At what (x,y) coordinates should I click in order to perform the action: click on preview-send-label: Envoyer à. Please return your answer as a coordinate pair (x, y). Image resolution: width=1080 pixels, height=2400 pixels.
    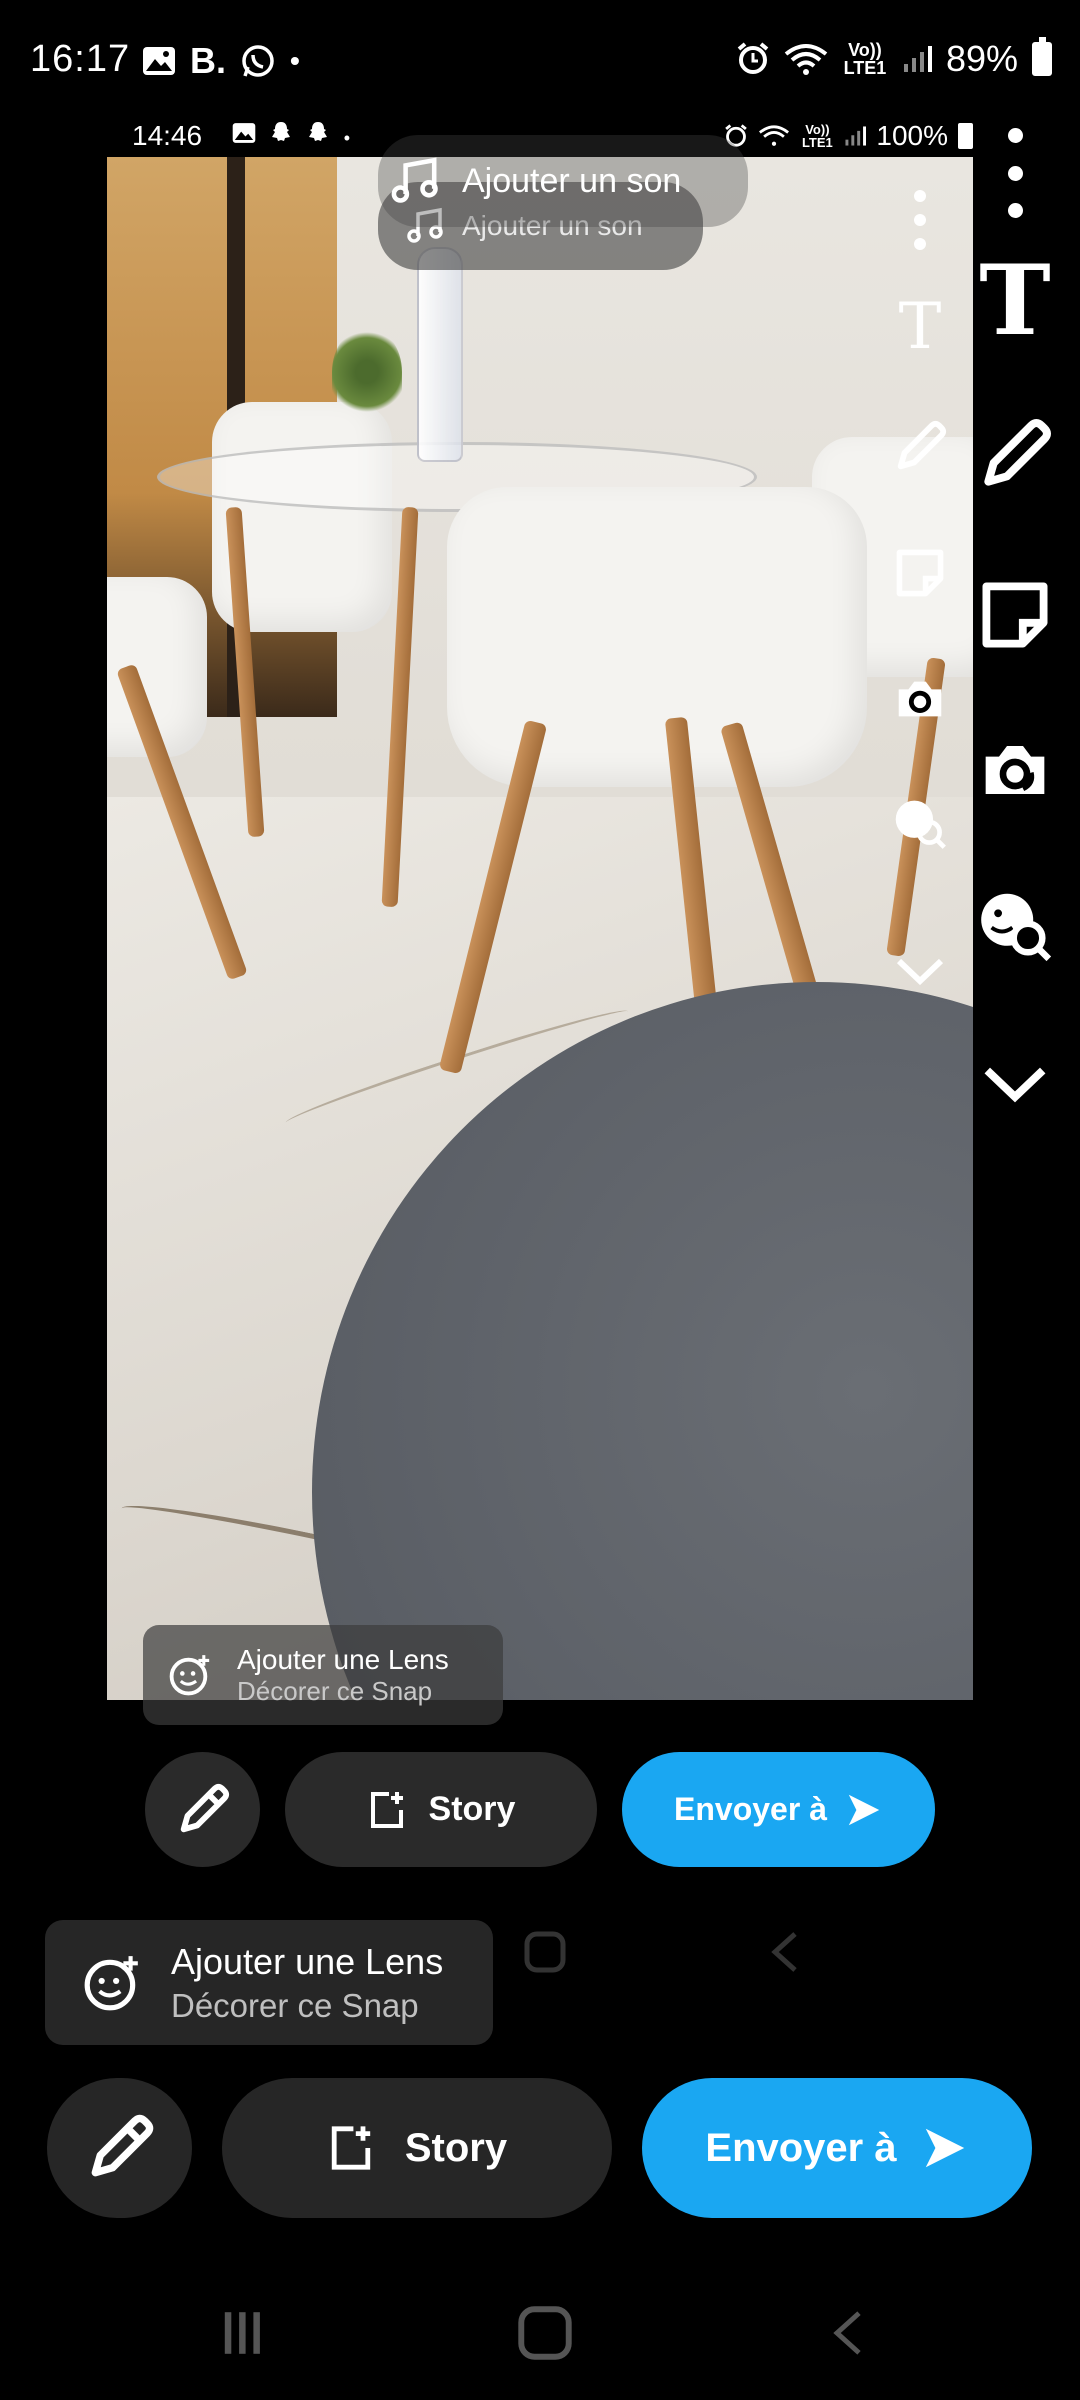
    Looking at the image, I should click on (750, 1809).